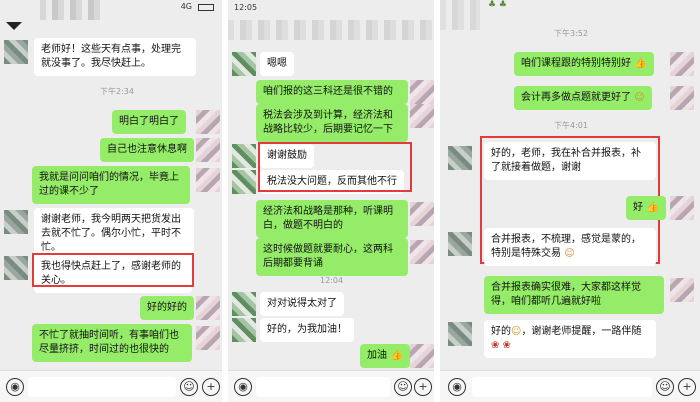 Image resolution: width=700 pixels, height=402 pixels. Describe the element at coordinates (501, 331) in the screenshot. I see `message-text: 好的` at that location.